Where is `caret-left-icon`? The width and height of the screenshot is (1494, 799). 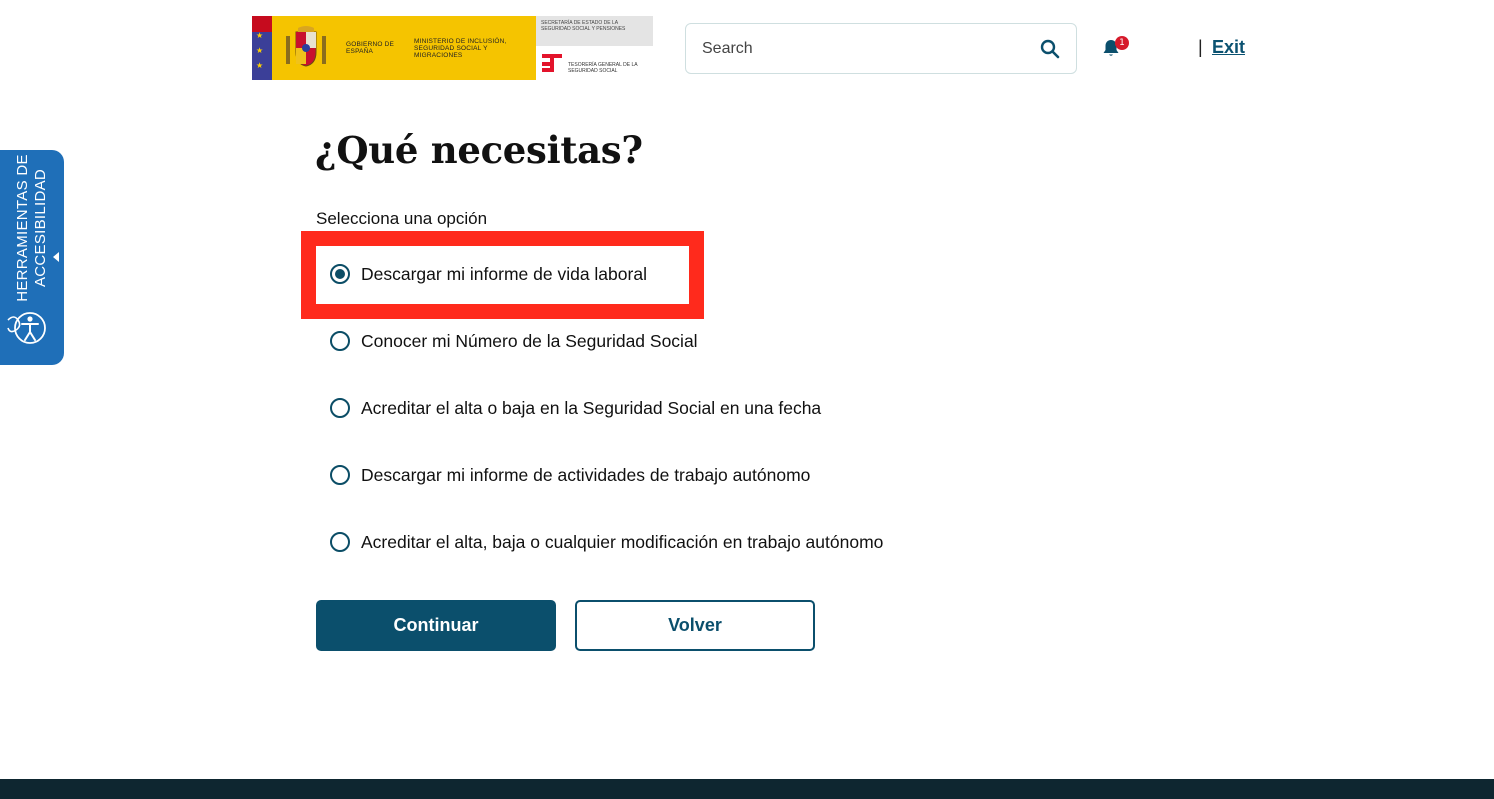 caret-left-icon is located at coordinates (56, 257).